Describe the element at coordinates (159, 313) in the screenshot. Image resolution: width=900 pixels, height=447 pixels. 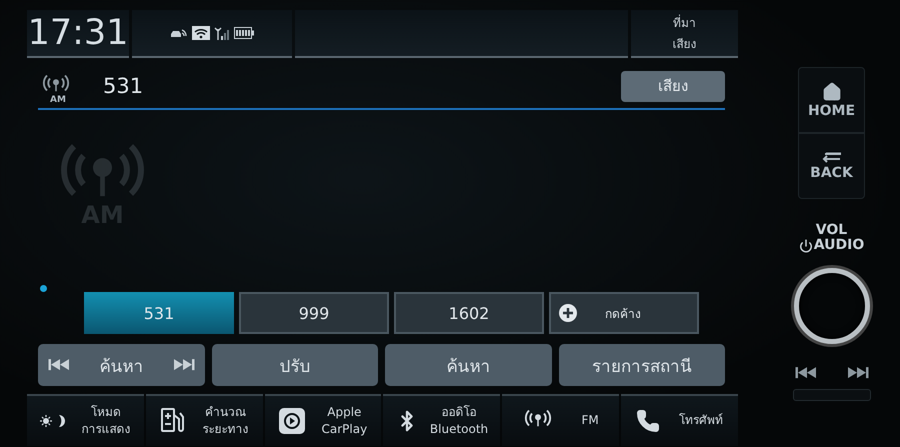
I see `preset-button: 531` at that location.